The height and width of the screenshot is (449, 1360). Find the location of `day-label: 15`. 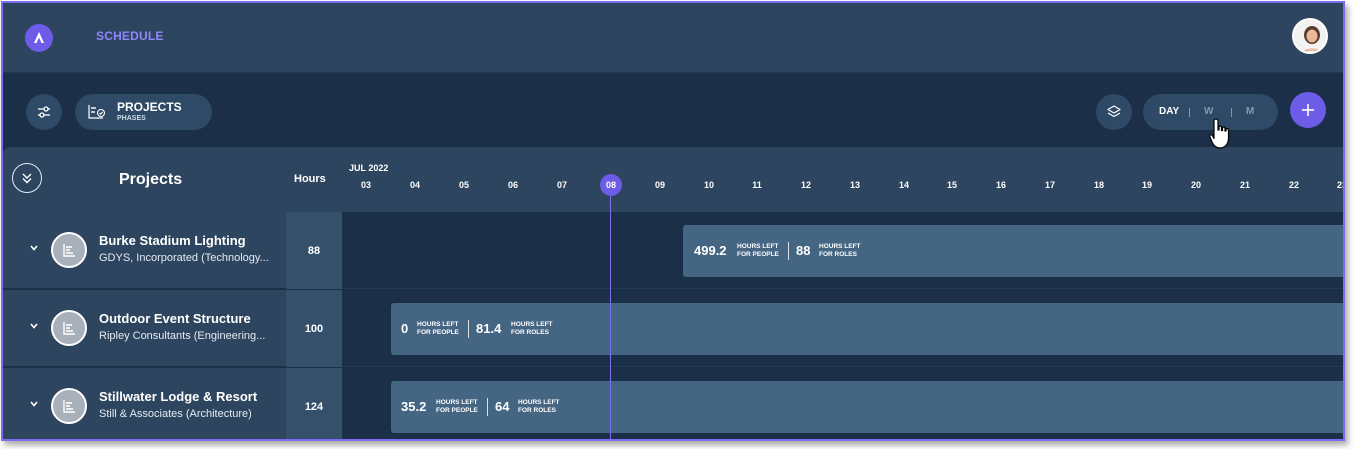

day-label: 15 is located at coordinates (951, 185).